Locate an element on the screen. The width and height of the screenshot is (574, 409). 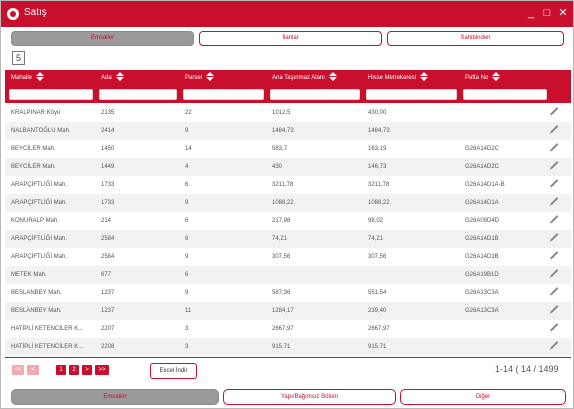
table-row: HATİPLİ KETENCİLER K... 2208 3 915,71 915,71 is located at coordinates (288, 347).